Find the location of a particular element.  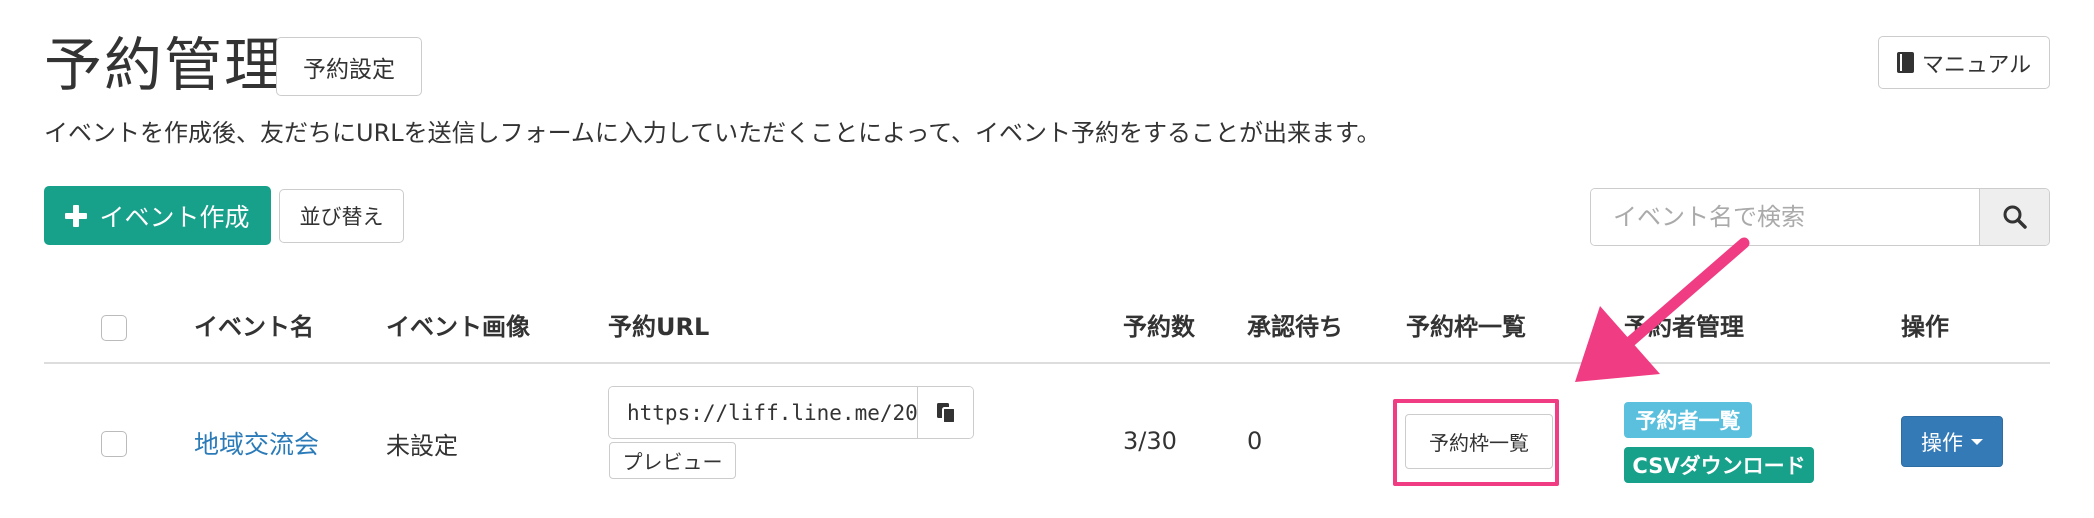

reservation-settings-button: 予約設定 is located at coordinates (349, 66).